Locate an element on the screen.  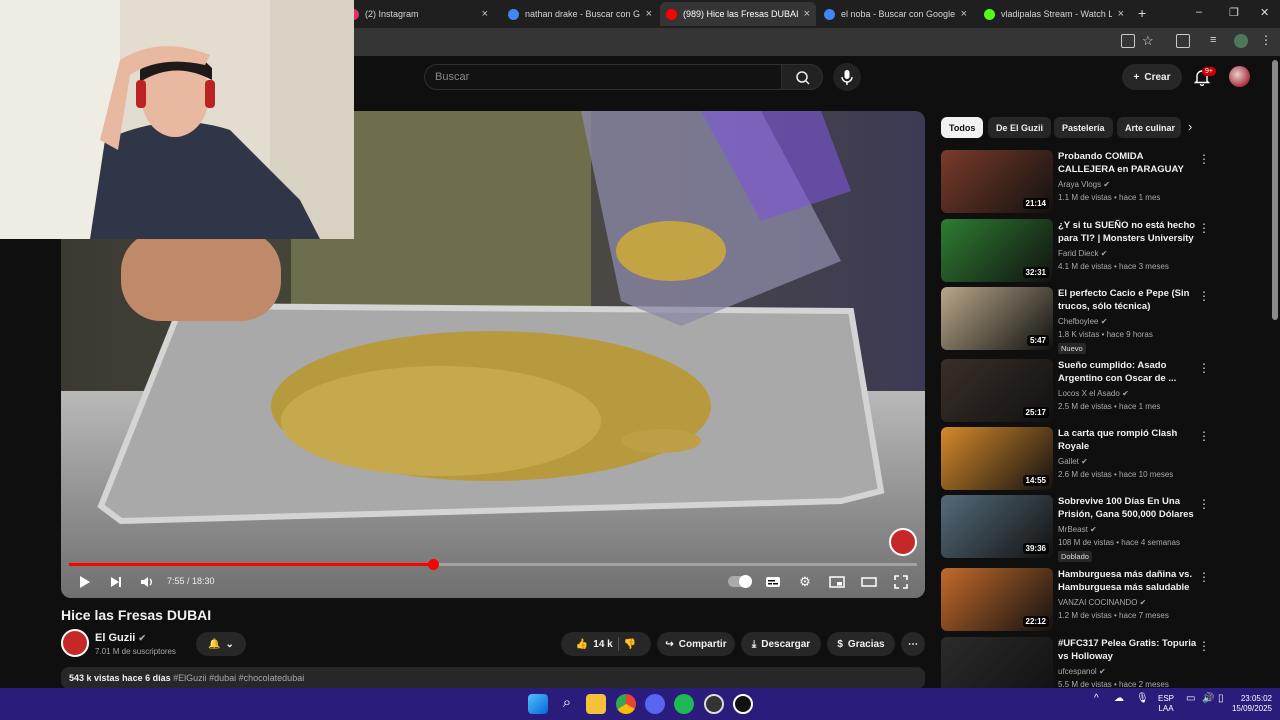
thanks-button: $ Gracias is located at coordinates (861, 644).